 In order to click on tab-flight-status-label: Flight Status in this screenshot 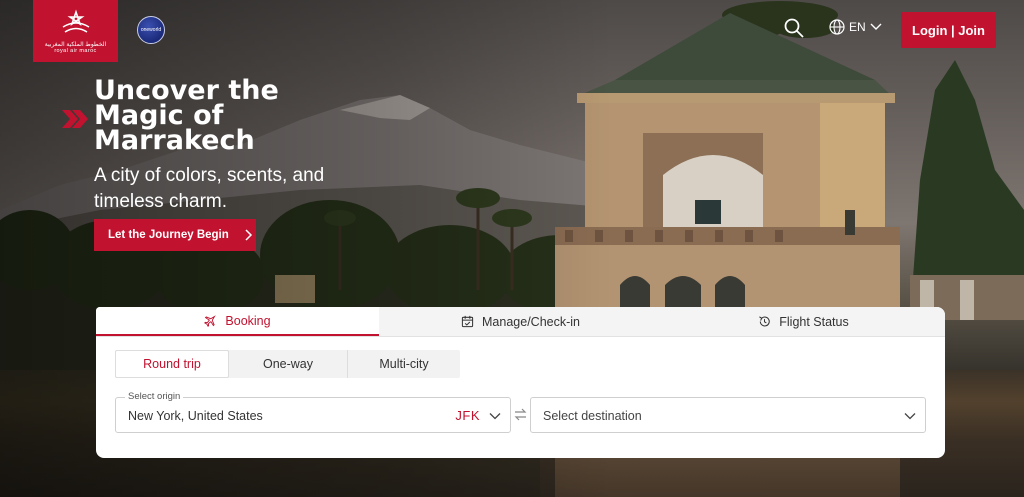, I will do `click(814, 321)`.